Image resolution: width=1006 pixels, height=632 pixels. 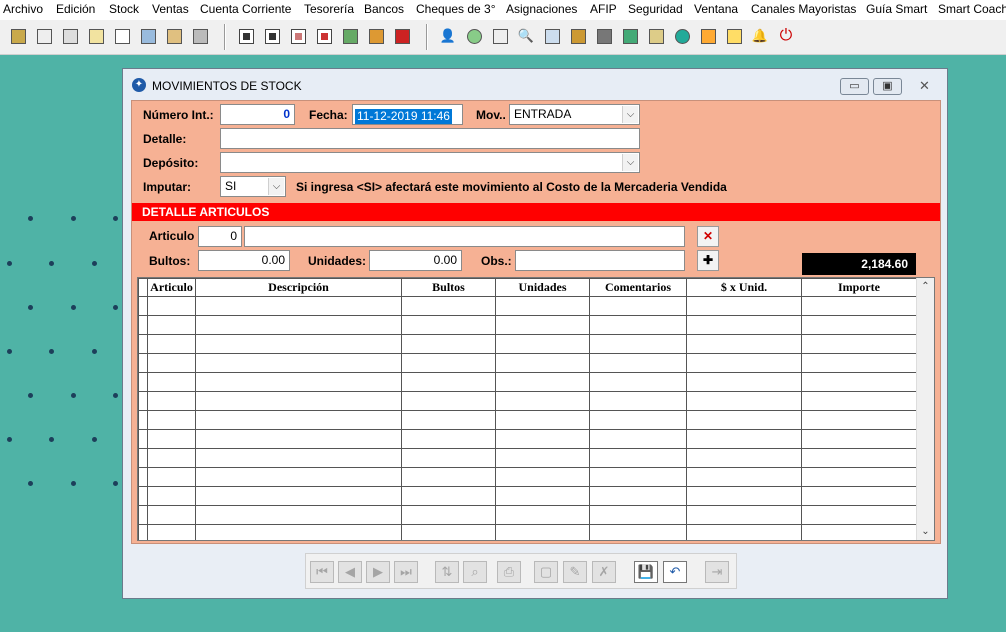 What do you see at coordinates (655, 9) in the screenshot?
I see `menu-seguridad: Seguridad` at bounding box center [655, 9].